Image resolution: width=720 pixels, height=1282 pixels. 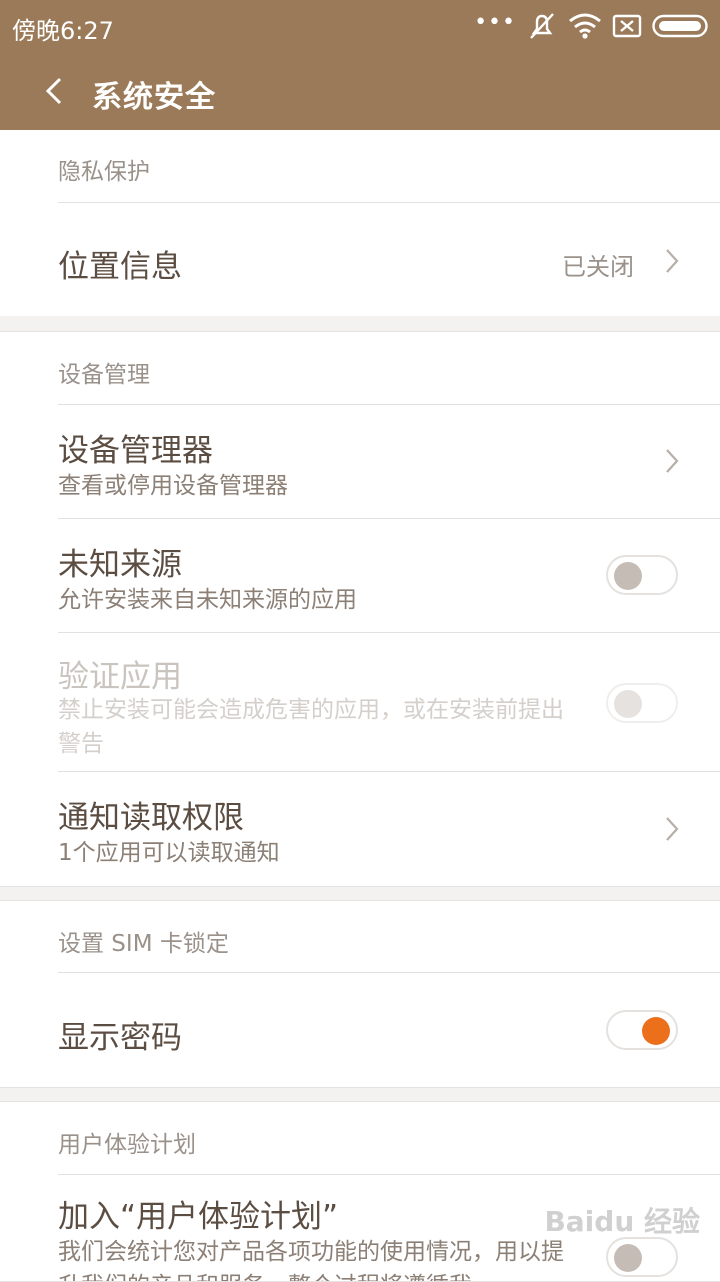 I want to click on show-password-row: 显示密码, so click(x=360, y=1030).